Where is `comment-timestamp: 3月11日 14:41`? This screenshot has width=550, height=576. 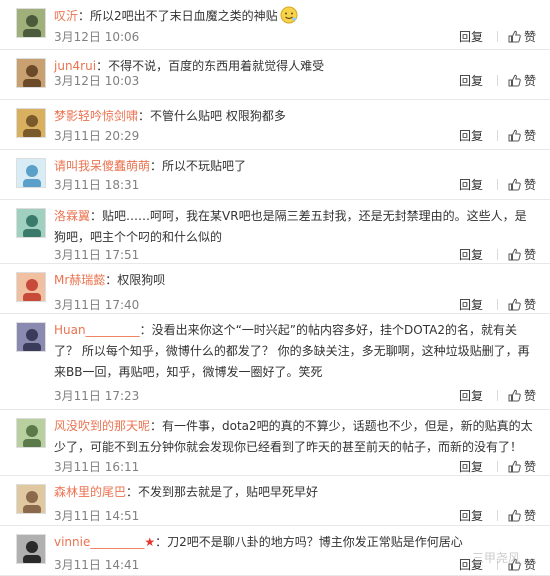
comment-timestamp: 3月11日 14:41 is located at coordinates (97, 565).